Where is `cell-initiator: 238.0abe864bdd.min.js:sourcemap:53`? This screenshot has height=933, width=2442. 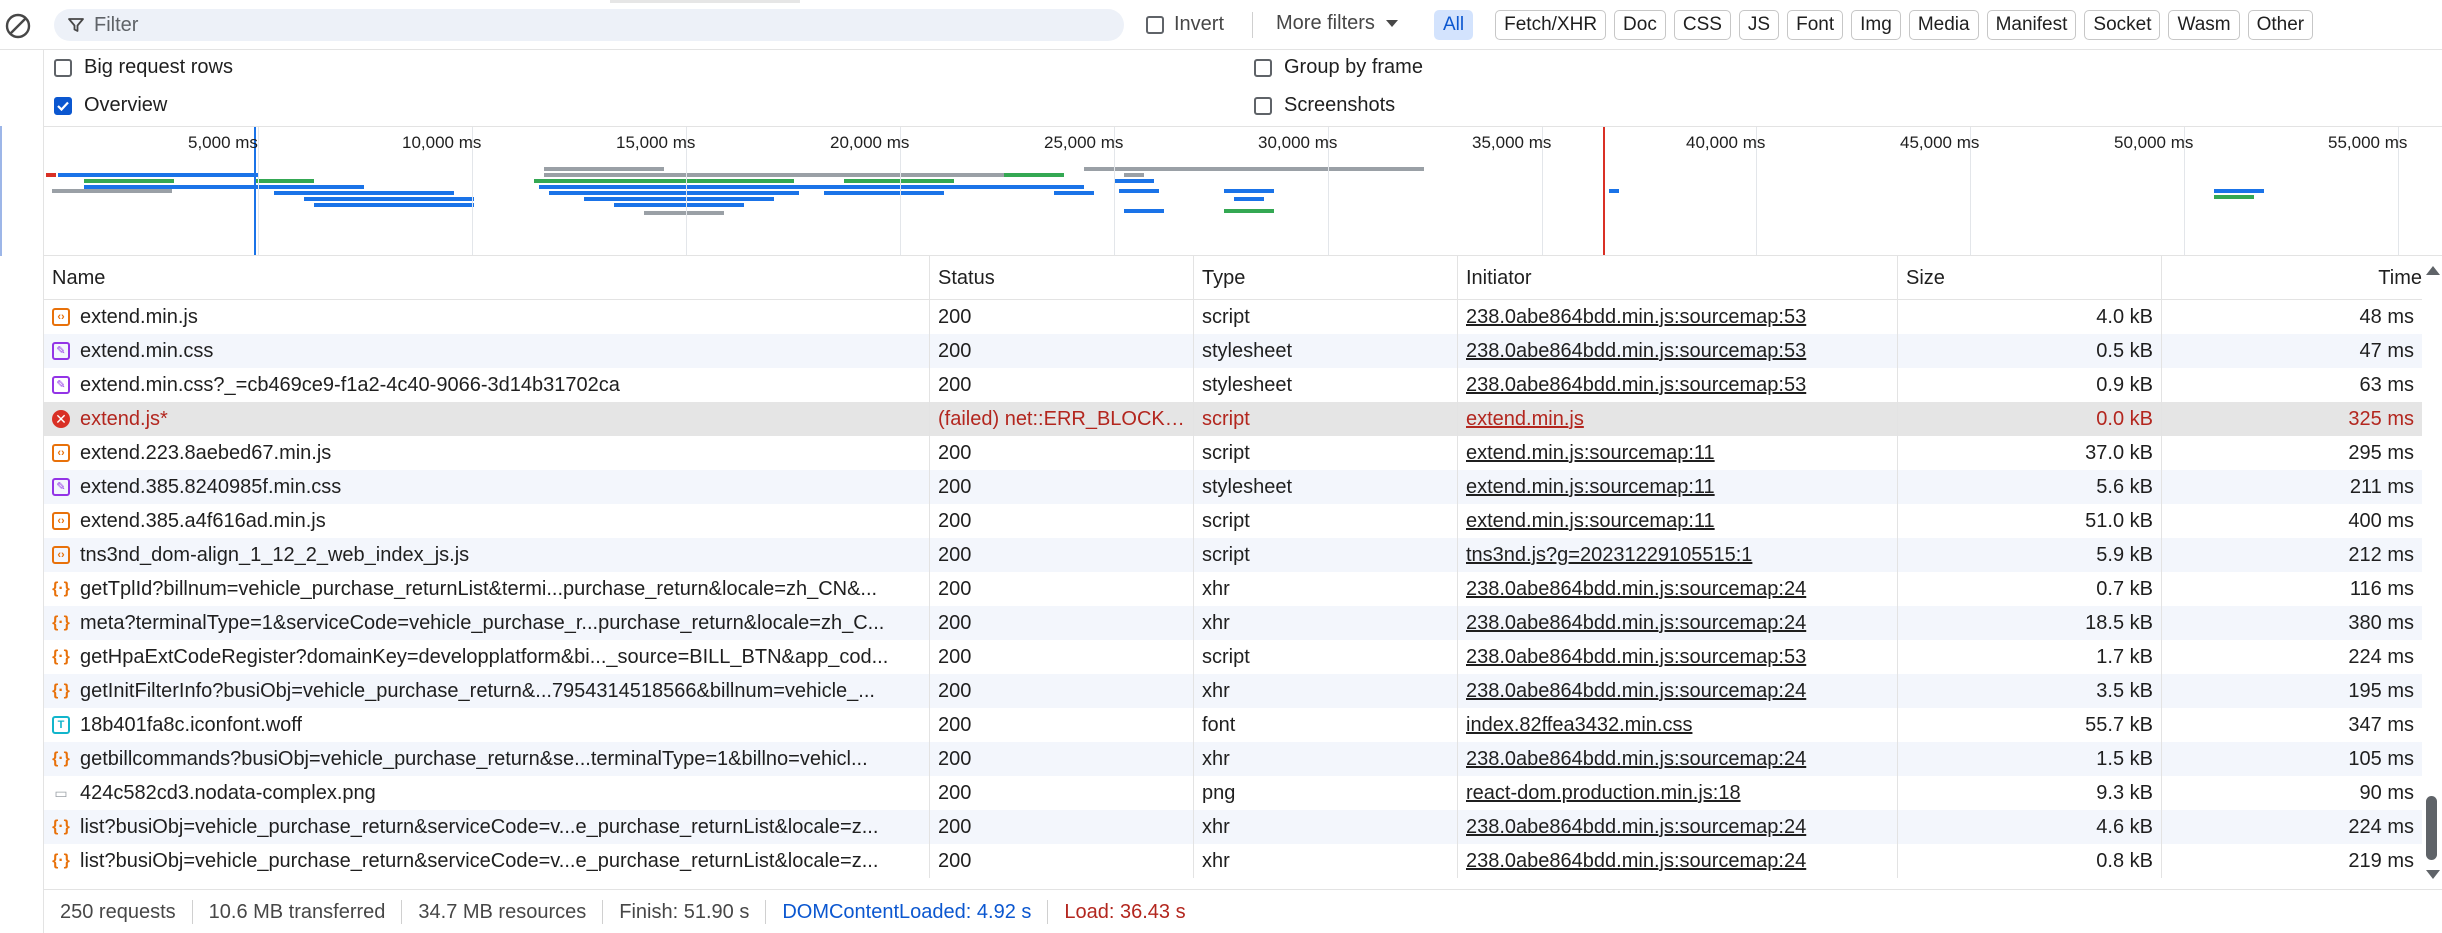
cell-initiator: 238.0abe864bdd.min.js:sourcemap:53 is located at coordinates (1678, 657).